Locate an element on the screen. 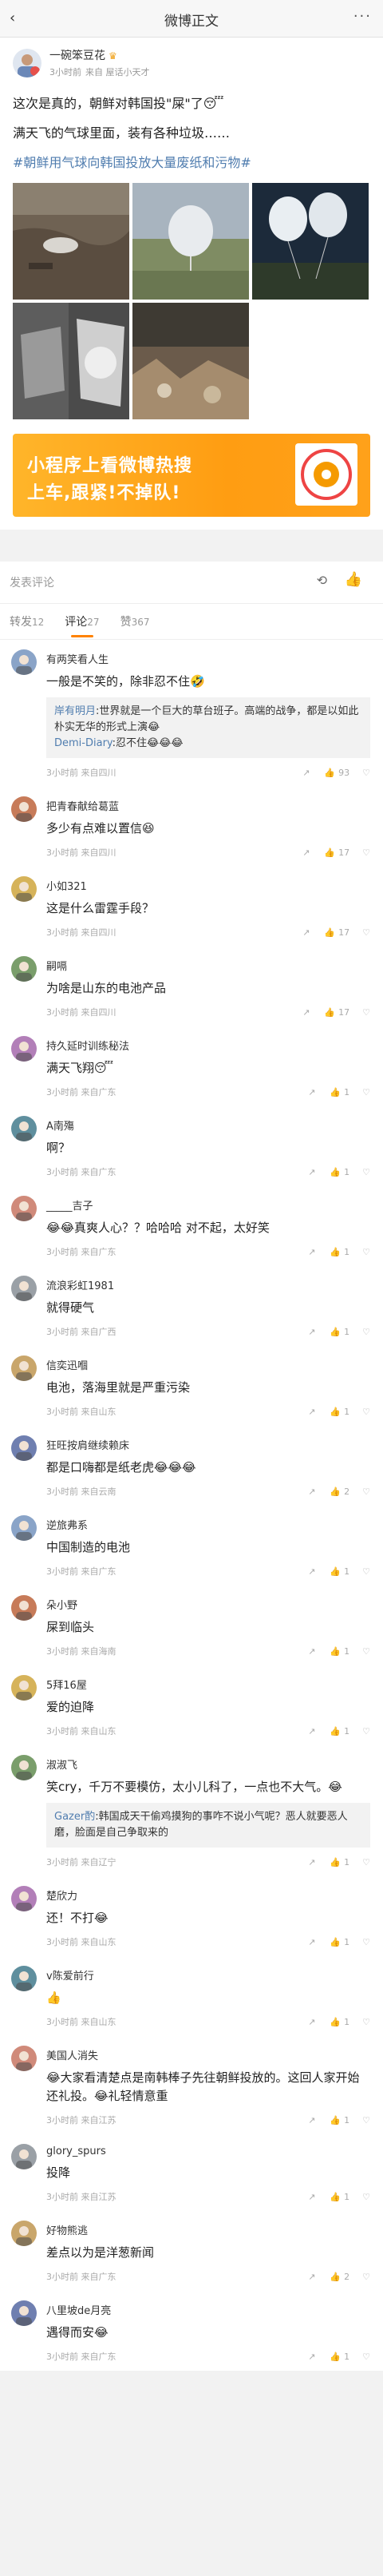 The width and height of the screenshot is (383, 2576). comment-username: 好物熊逃 is located at coordinates (208, 2229).